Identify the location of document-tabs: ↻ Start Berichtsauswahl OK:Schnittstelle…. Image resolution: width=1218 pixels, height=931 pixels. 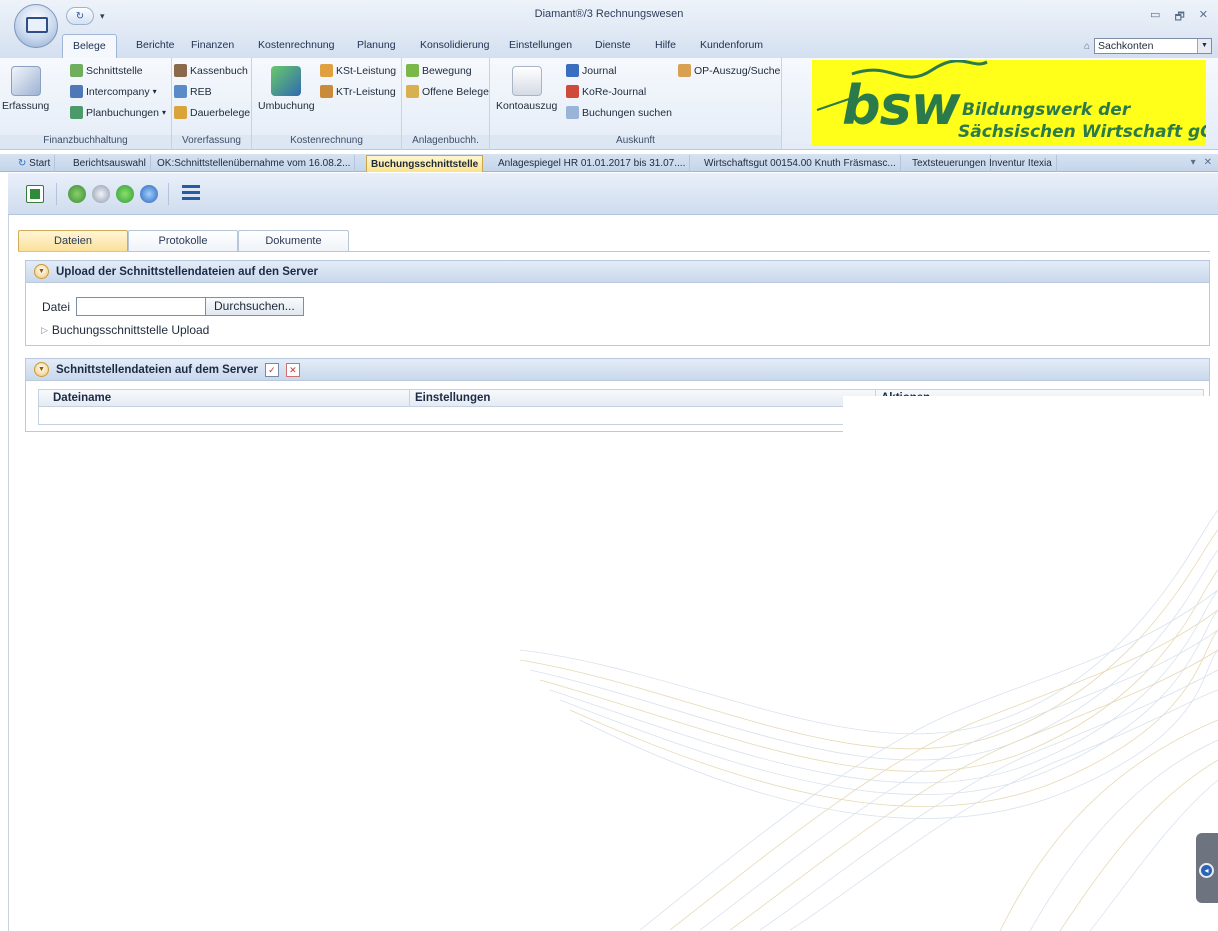
(609, 163).